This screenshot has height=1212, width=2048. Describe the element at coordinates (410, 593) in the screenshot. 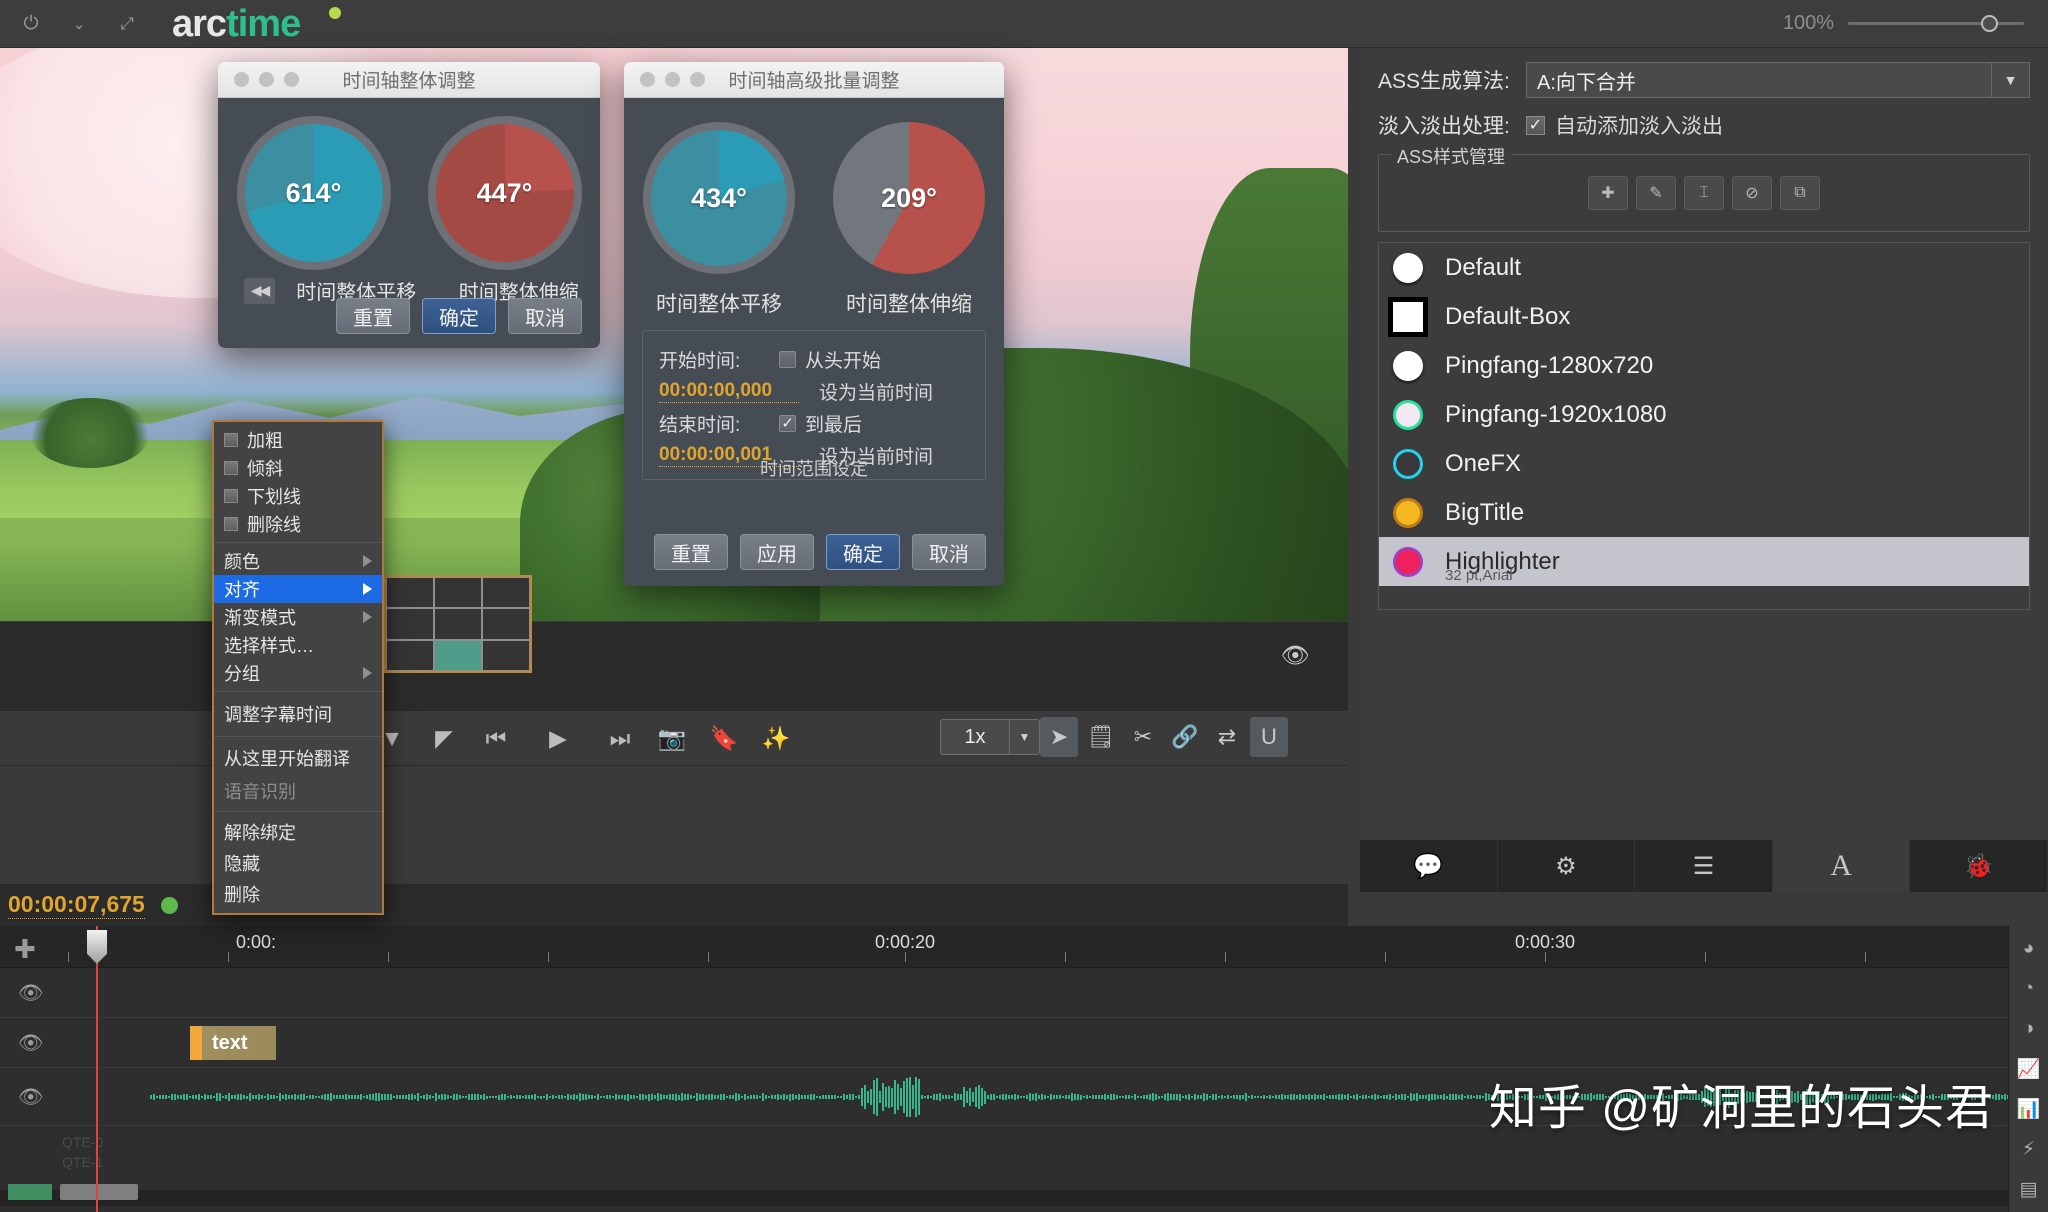

I see `align-cell-top-left` at that location.